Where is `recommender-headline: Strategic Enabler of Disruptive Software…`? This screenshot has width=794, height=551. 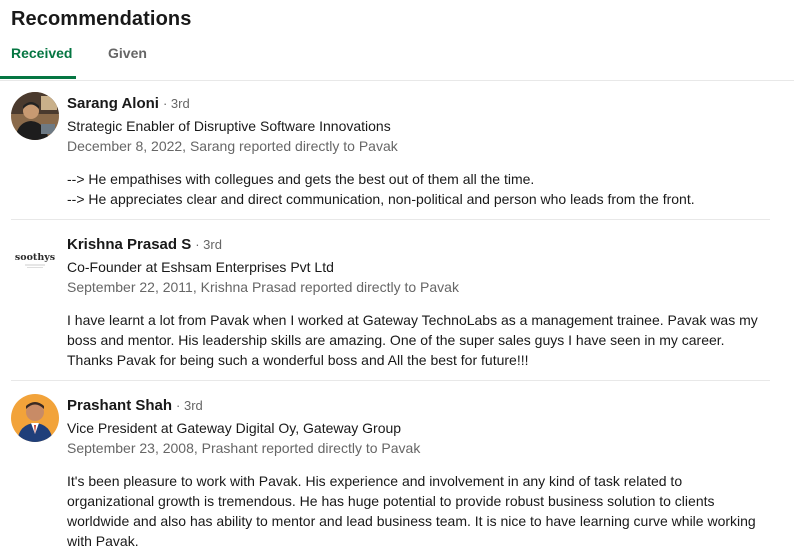
recommender-headline: Strategic Enabler of Disruptive Software… is located at coordinates (229, 126).